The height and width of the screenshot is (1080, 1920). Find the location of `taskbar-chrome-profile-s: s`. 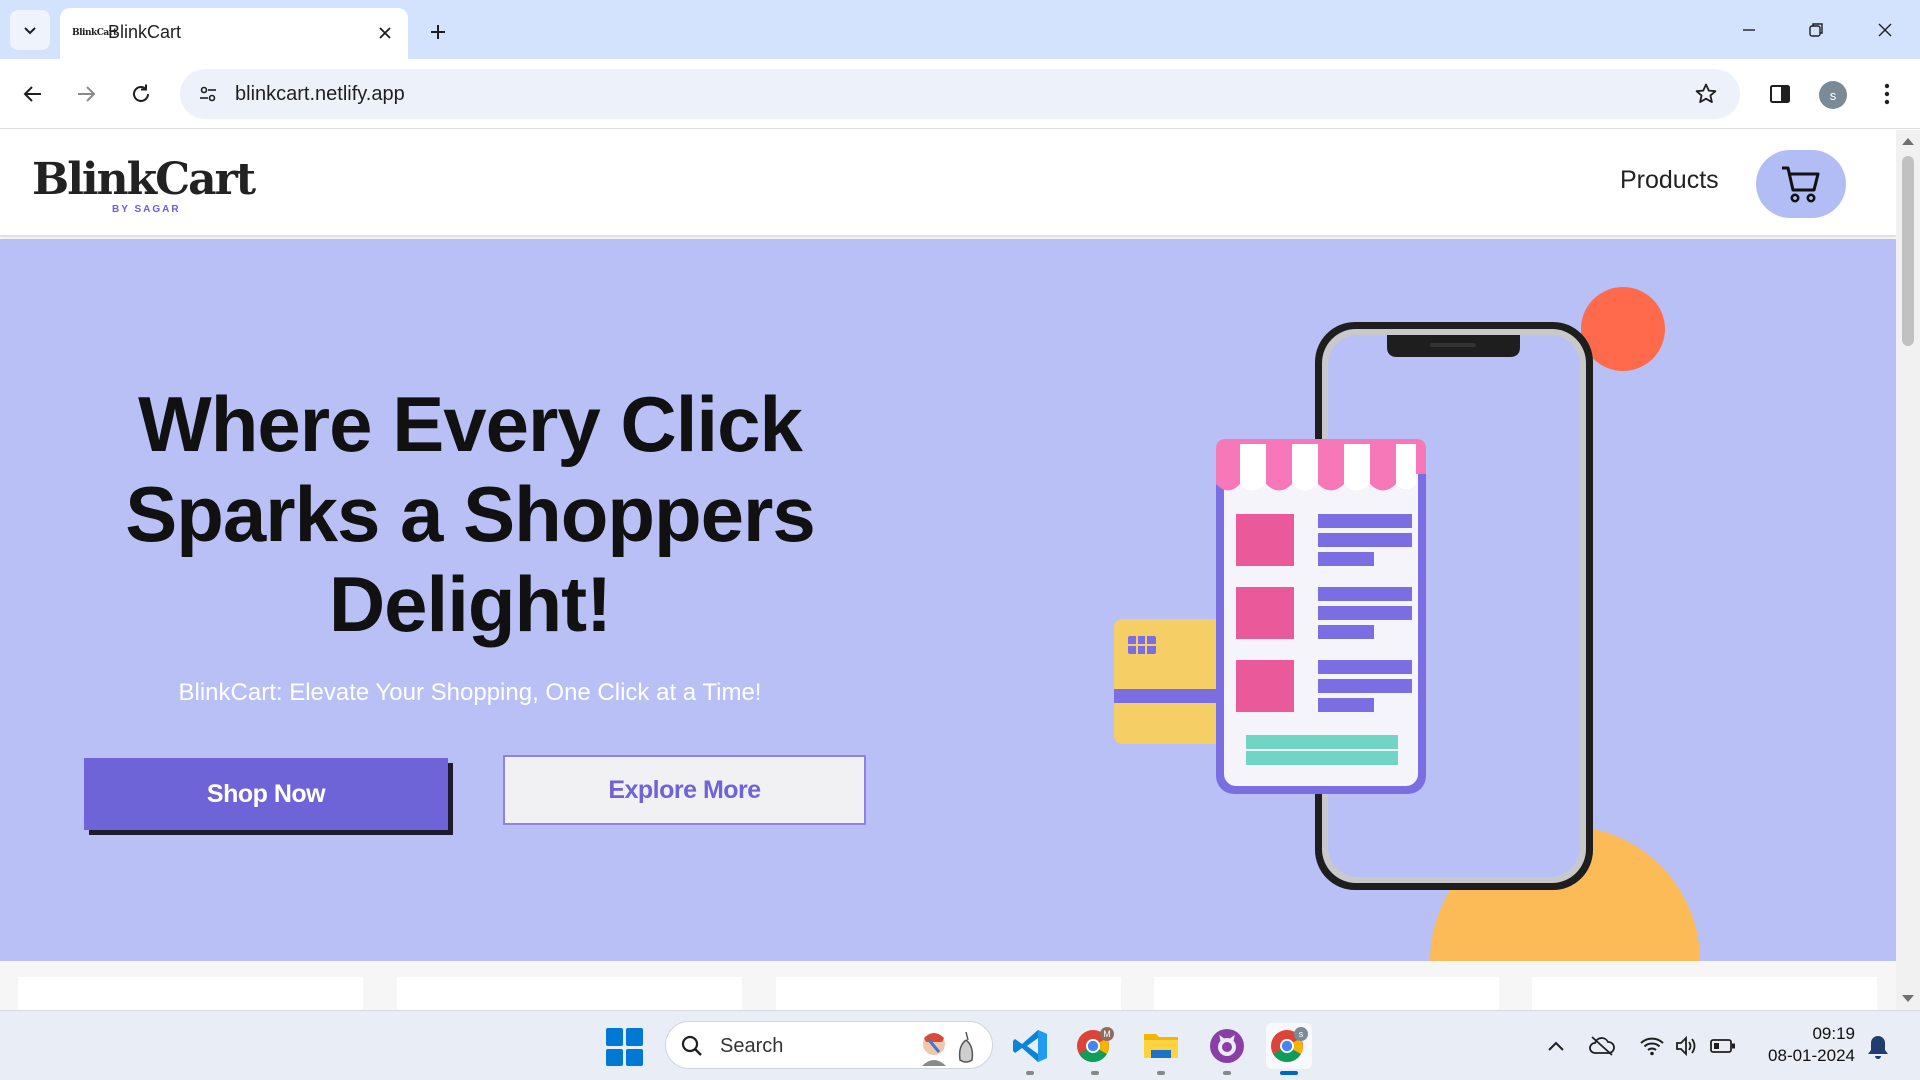

taskbar-chrome-profile-s: s is located at coordinates (1289, 1049).